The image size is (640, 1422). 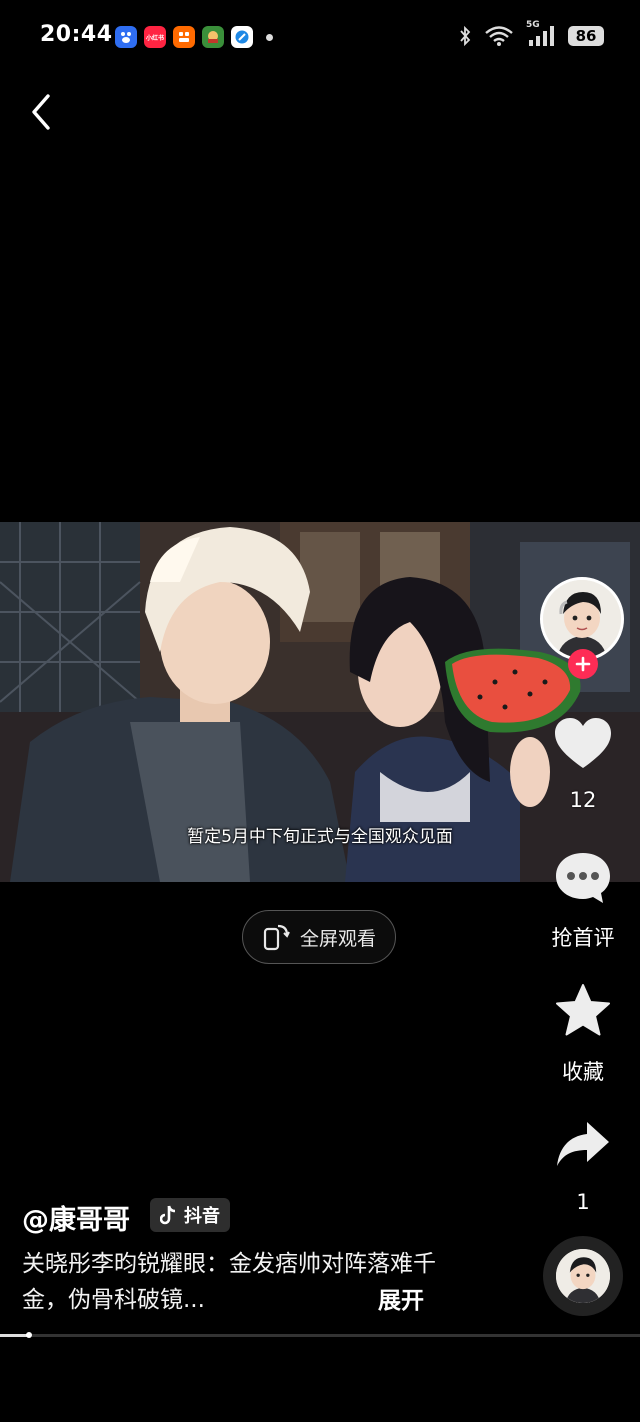 What do you see at coordinates (320, 837) in the screenshot?
I see `video-subtitle: 暂定5月中下旬正式与全国观众见面` at bounding box center [320, 837].